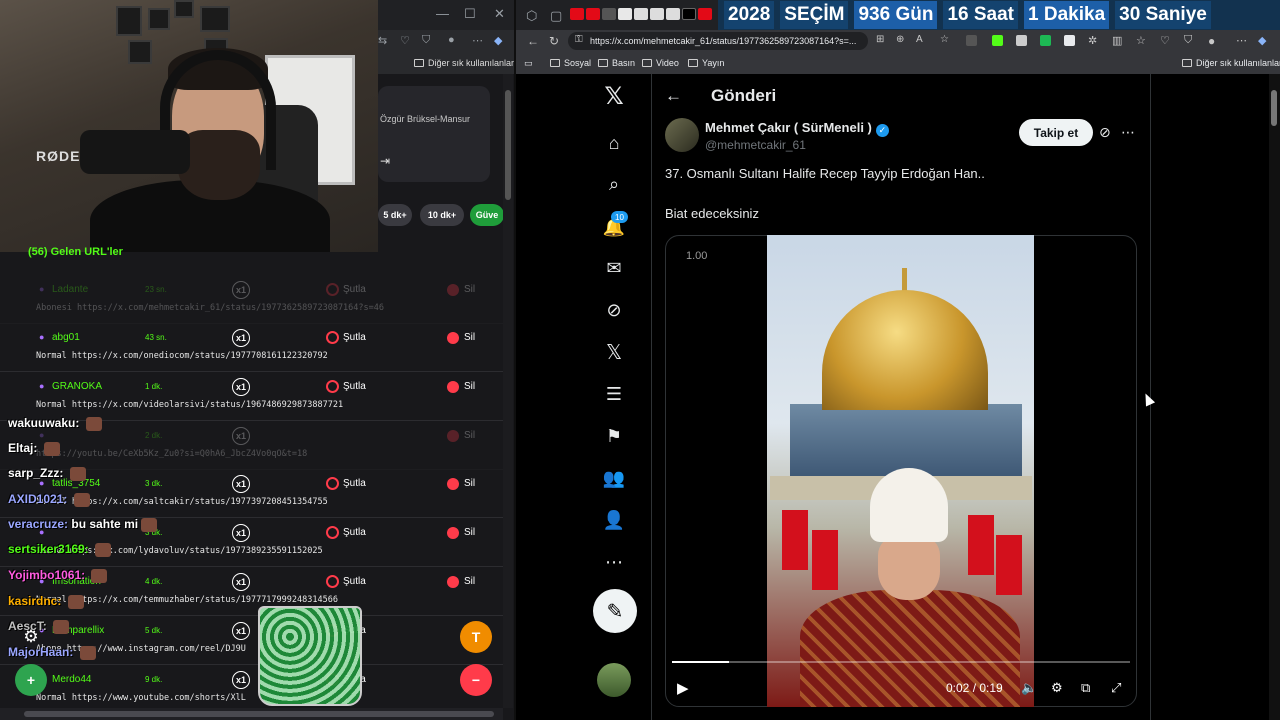 This screenshot has width=1280, height=720. Describe the element at coordinates (66, 337) in the screenshot. I see `queue-user: abg01` at that location.